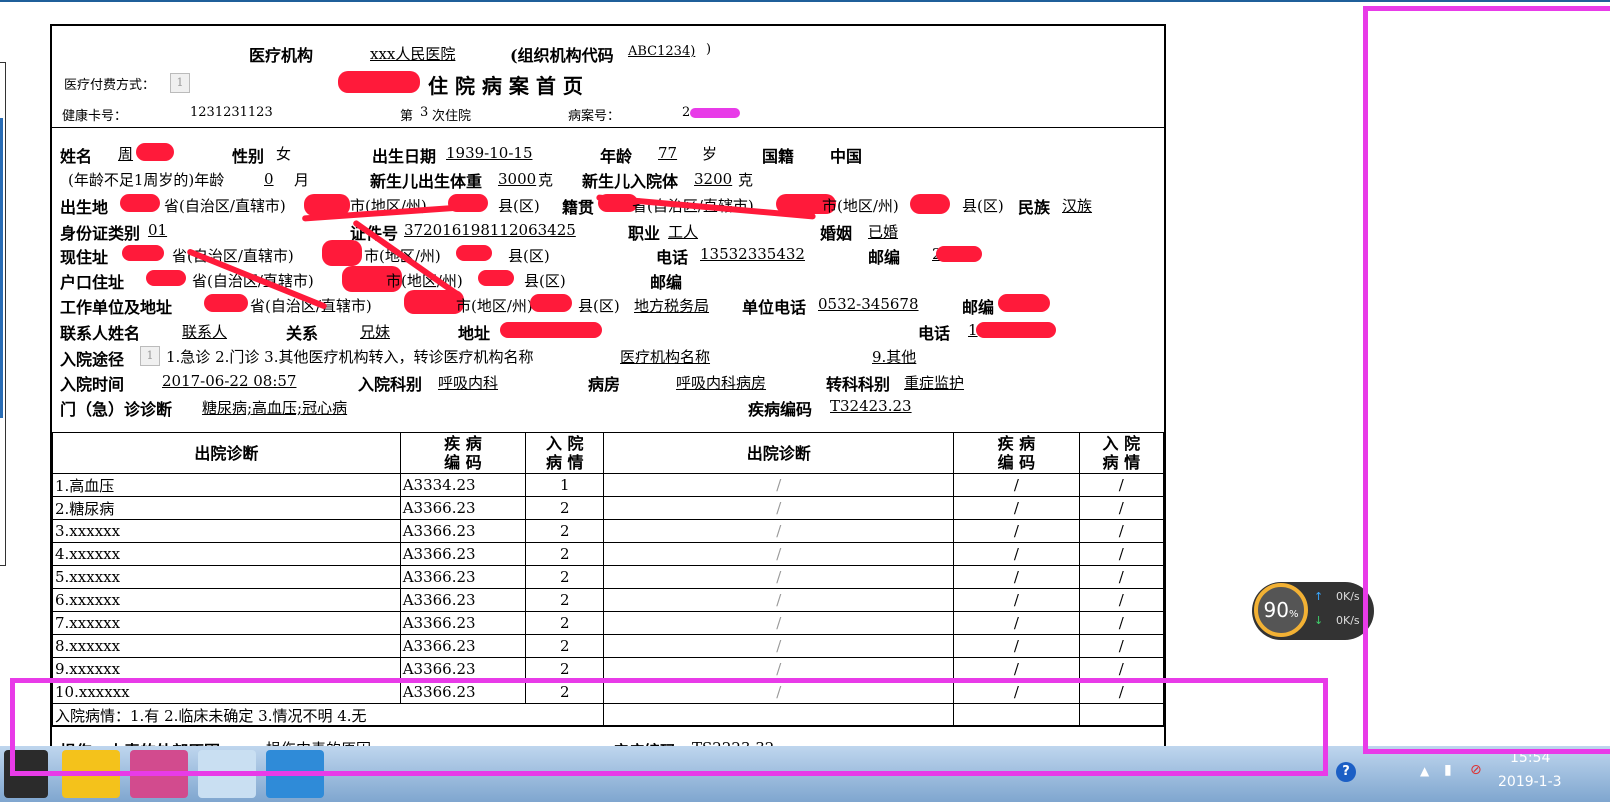 This screenshot has height=802, width=1610. Describe the element at coordinates (884, 257) in the screenshot. I see `zip-label: 邮编` at that location.